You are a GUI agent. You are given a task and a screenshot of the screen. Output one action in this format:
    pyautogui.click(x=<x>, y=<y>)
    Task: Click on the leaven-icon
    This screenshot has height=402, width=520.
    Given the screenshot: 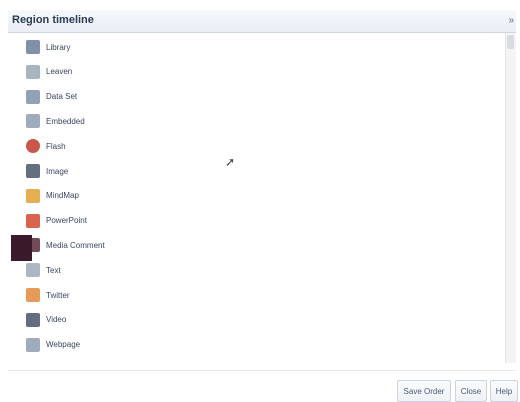 What is the action you would take?
    pyautogui.click(x=33, y=71)
    